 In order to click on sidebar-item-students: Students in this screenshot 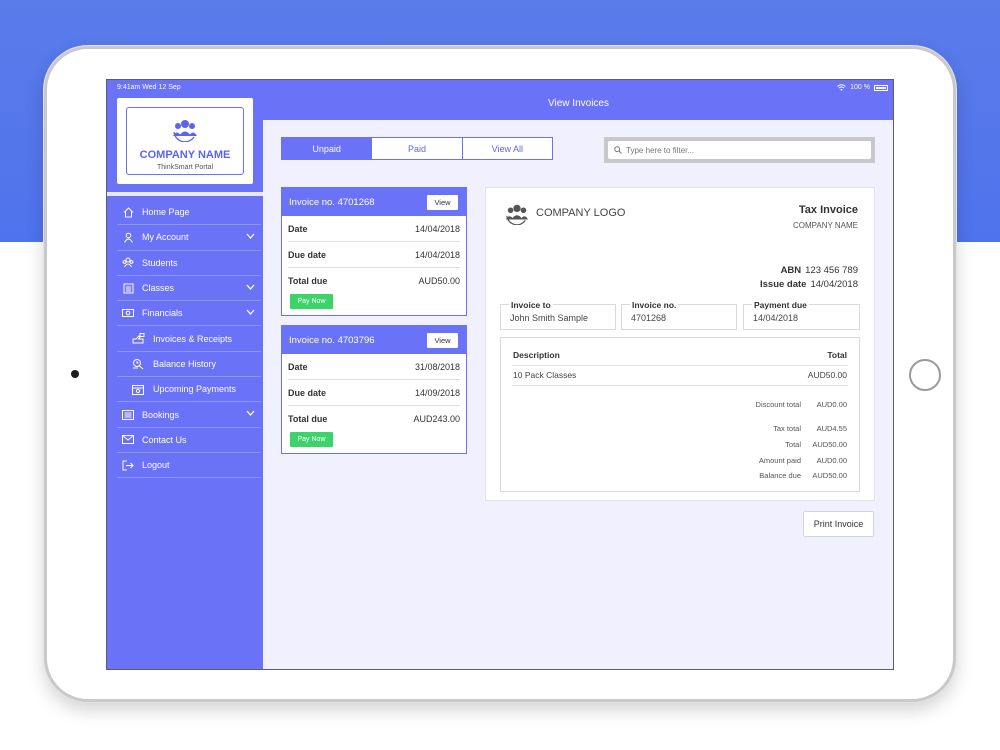, I will do `click(189, 263)`.